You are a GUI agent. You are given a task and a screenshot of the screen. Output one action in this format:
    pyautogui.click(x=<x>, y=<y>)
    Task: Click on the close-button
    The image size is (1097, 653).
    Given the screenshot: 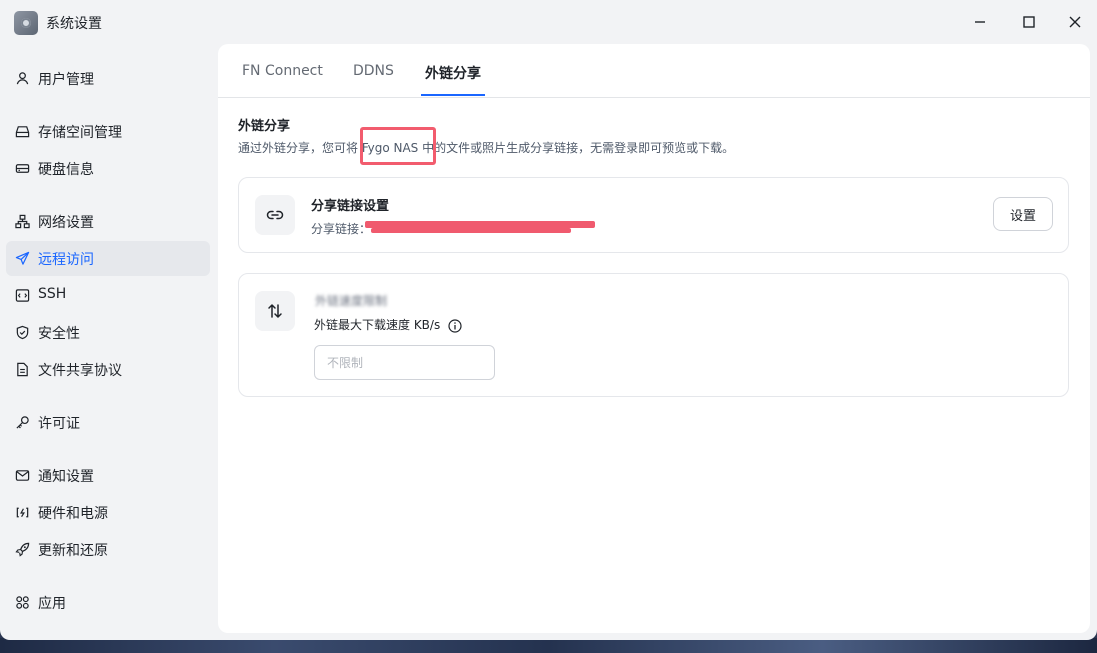 What is the action you would take?
    pyautogui.click(x=1075, y=22)
    